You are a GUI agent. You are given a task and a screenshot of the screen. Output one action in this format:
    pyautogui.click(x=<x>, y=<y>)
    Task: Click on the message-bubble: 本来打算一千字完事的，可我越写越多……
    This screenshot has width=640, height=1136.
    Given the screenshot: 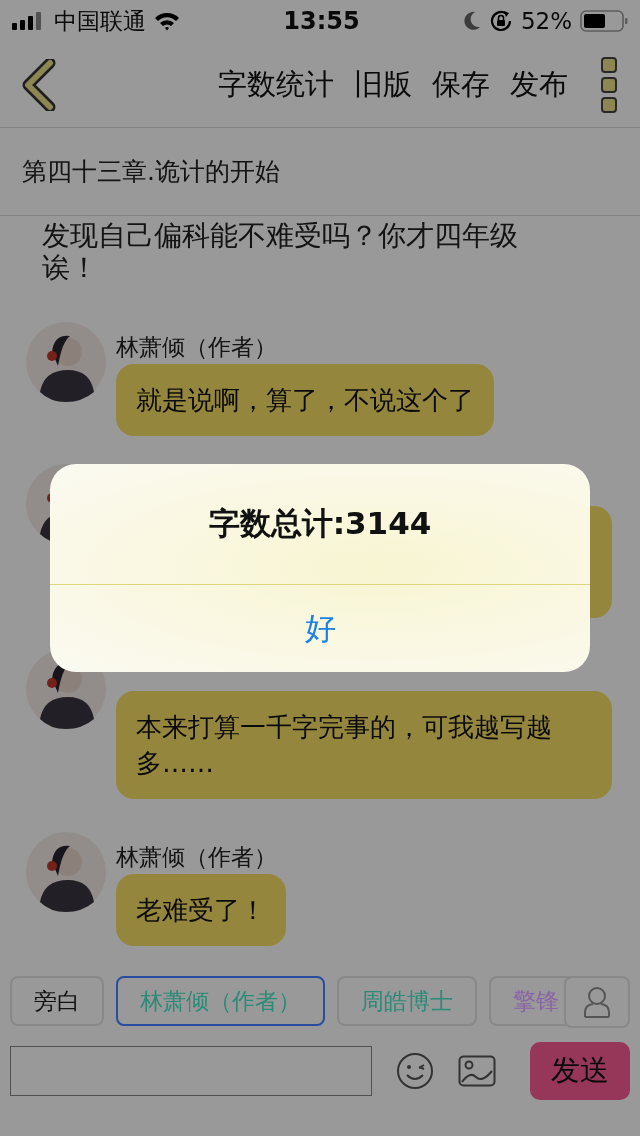 What is the action you would take?
    pyautogui.click(x=364, y=745)
    